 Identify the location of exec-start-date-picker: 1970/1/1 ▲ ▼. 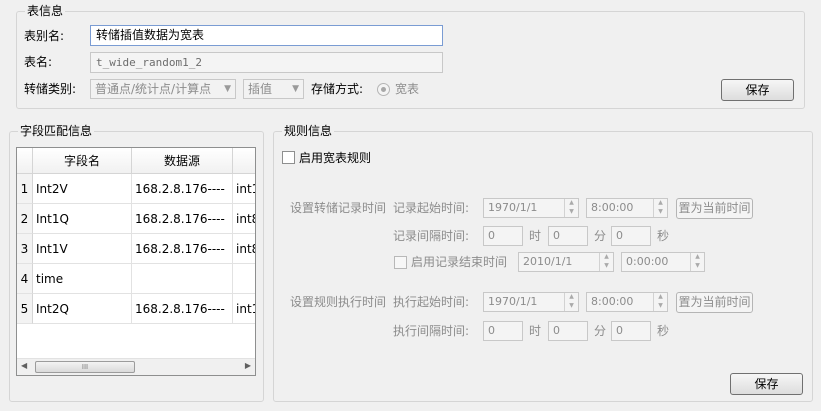
(531, 302).